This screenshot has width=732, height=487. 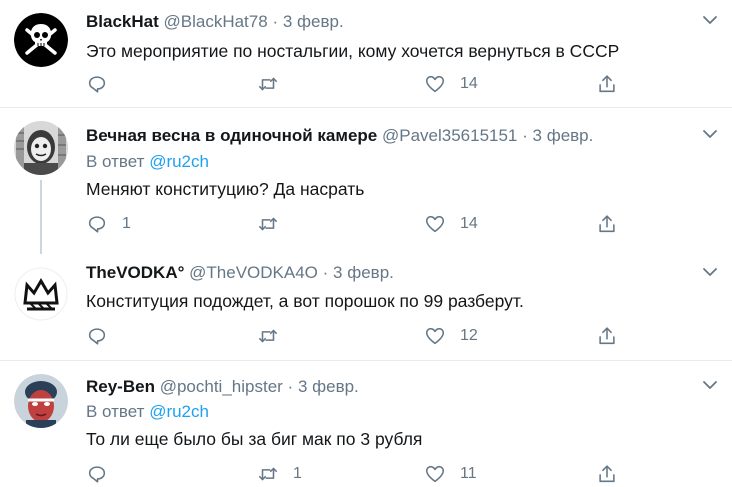 I want to click on retweet-count: 1, so click(x=297, y=473).